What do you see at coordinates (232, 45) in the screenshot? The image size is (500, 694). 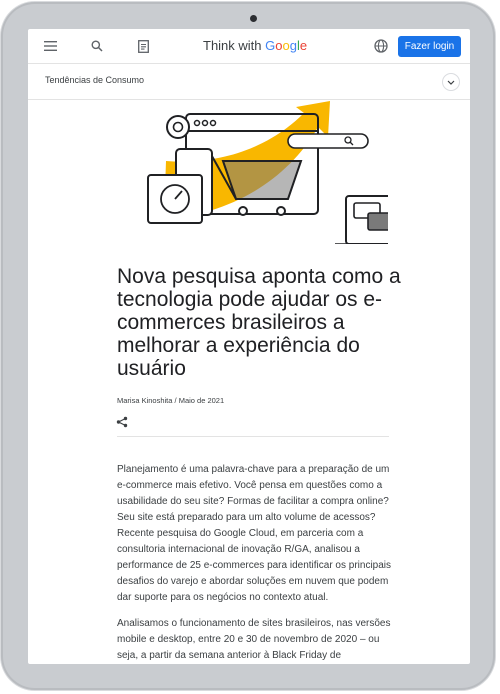 I see `brand-prefix: Think with` at bounding box center [232, 45].